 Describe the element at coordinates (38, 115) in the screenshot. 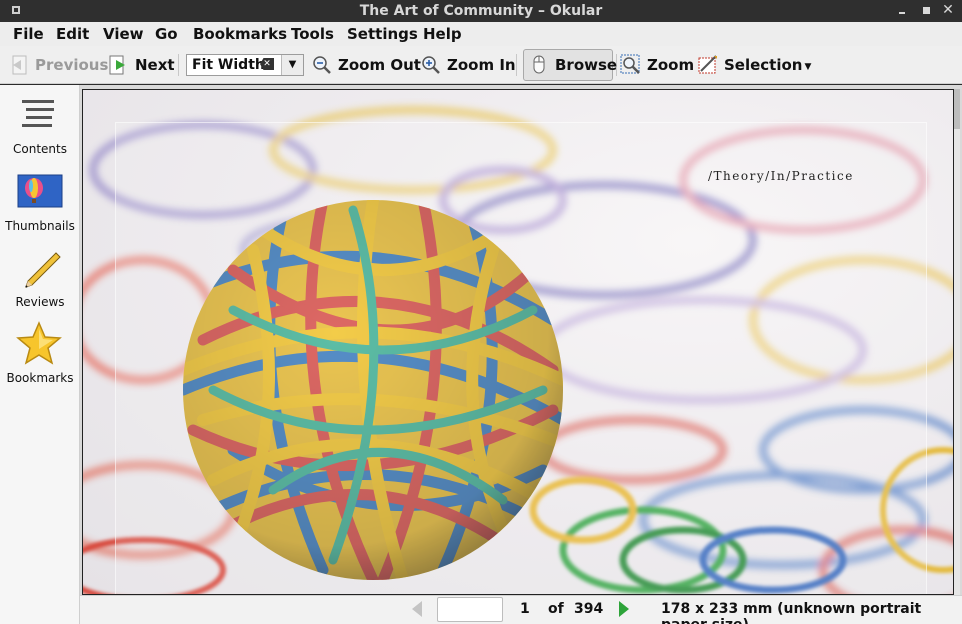

I see `contents-icon` at that location.